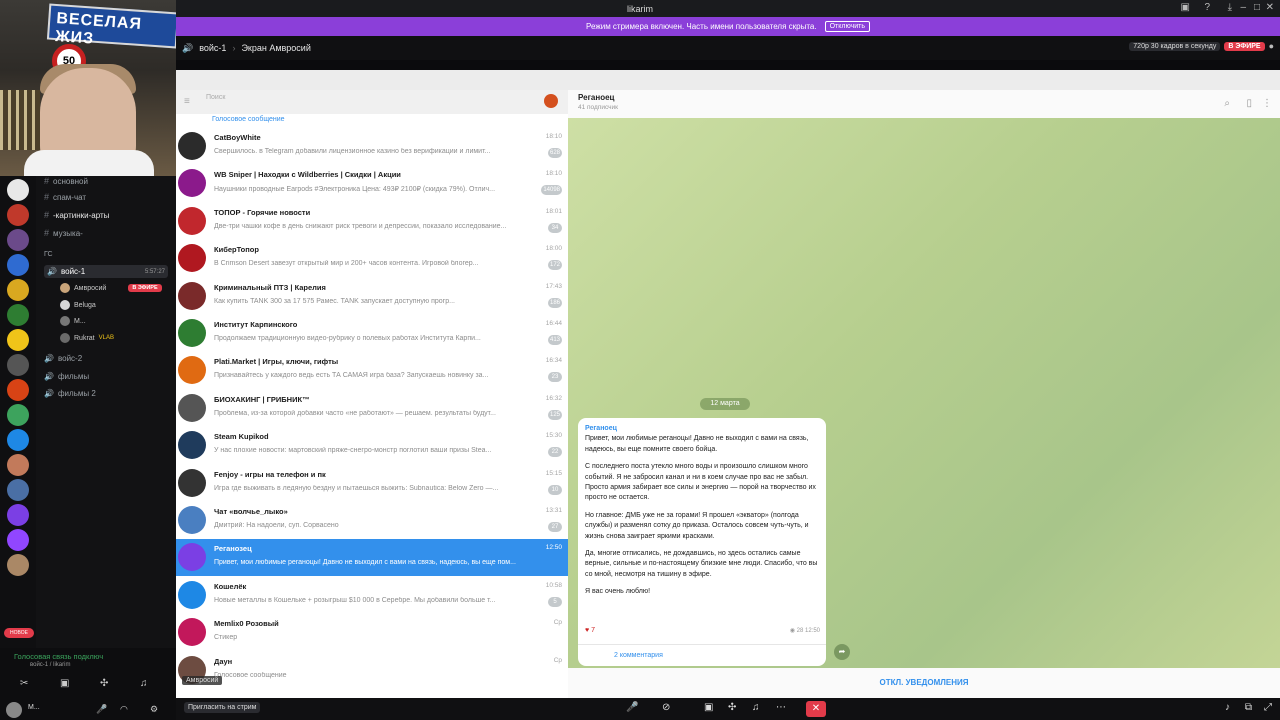 This screenshot has height=720, width=1280. What do you see at coordinates (1185, 7) in the screenshot?
I see `inbox-icon: ▣` at bounding box center [1185, 7].